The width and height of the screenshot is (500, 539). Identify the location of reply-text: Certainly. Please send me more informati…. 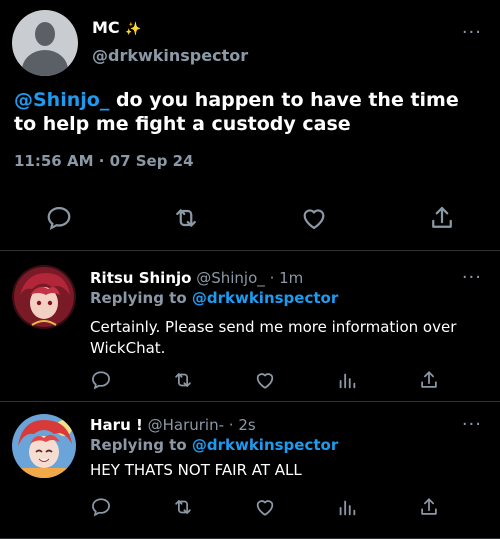
(273, 337).